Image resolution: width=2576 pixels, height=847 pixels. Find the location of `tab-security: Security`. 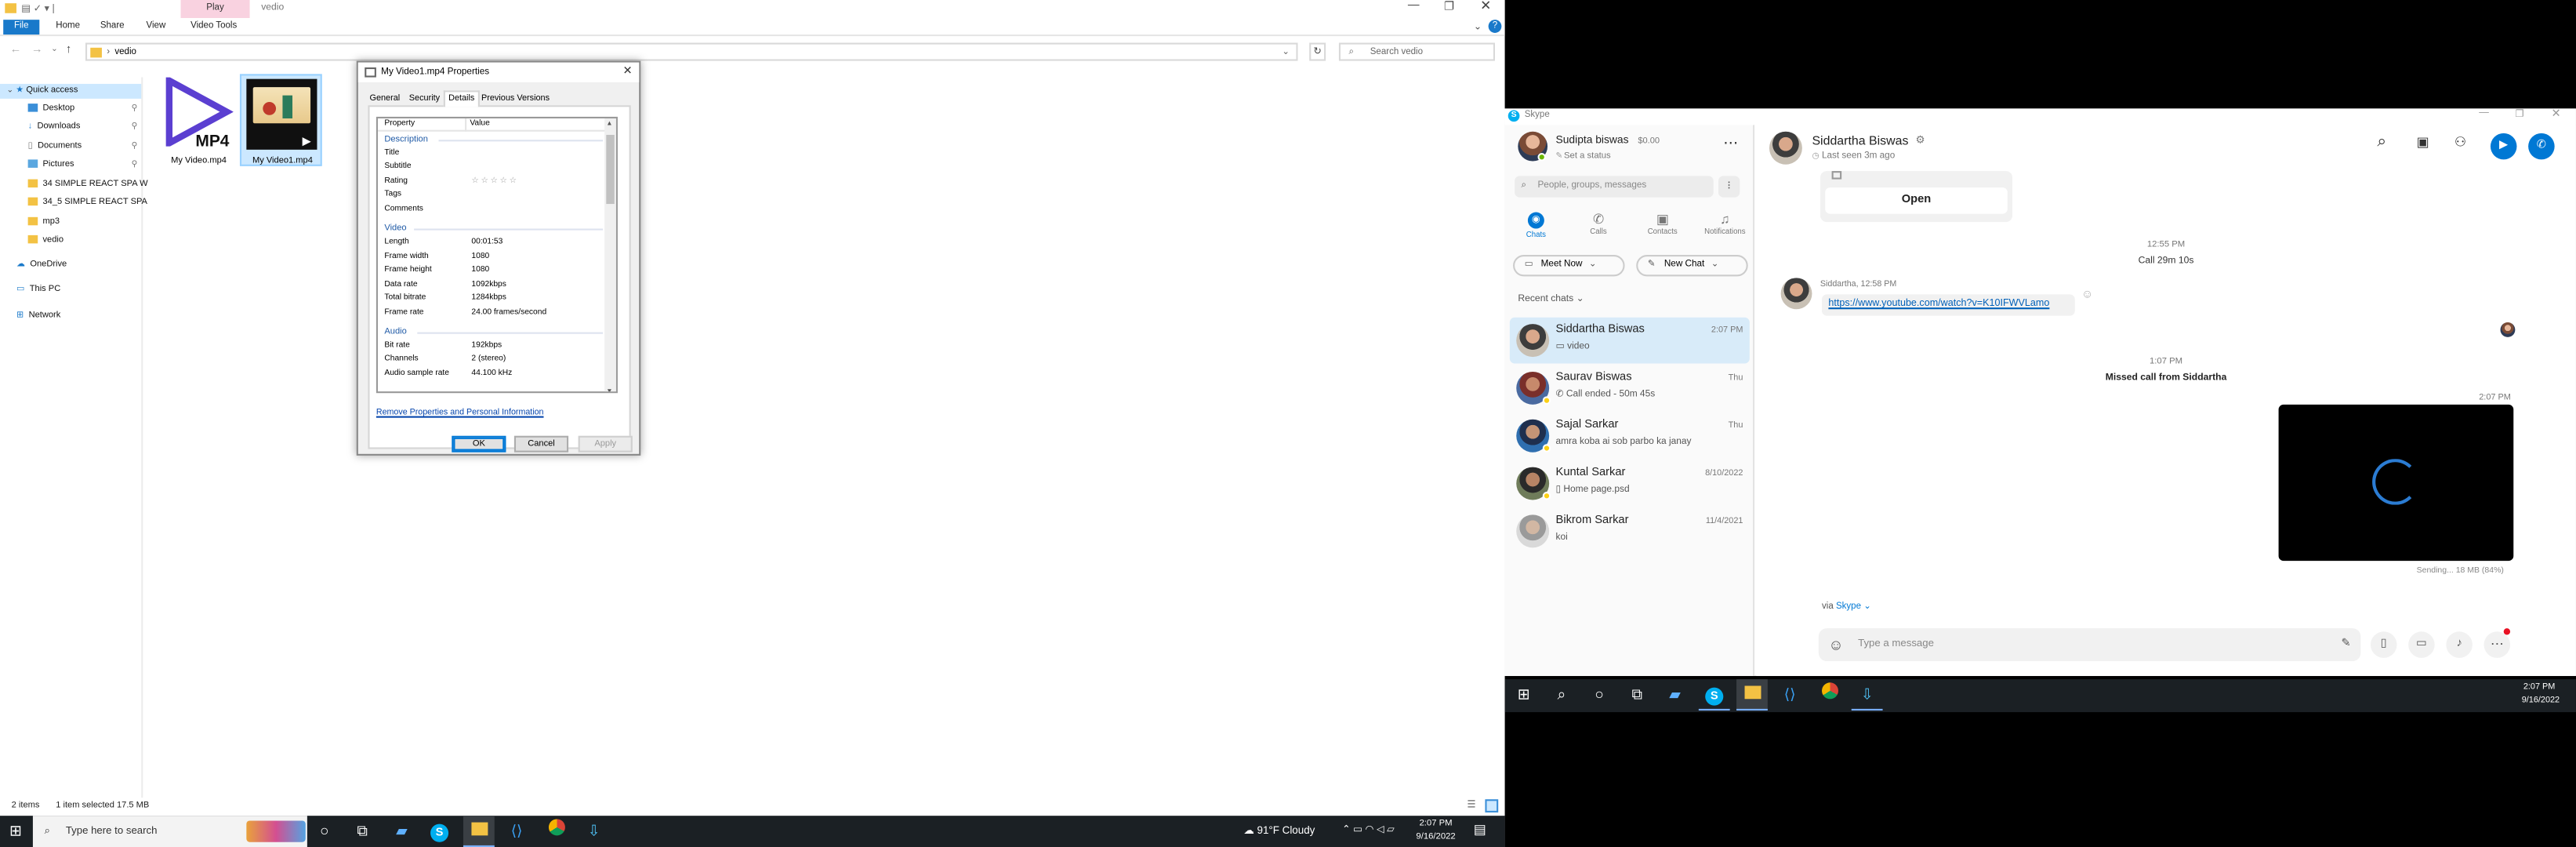

tab-security: Security is located at coordinates (425, 98).